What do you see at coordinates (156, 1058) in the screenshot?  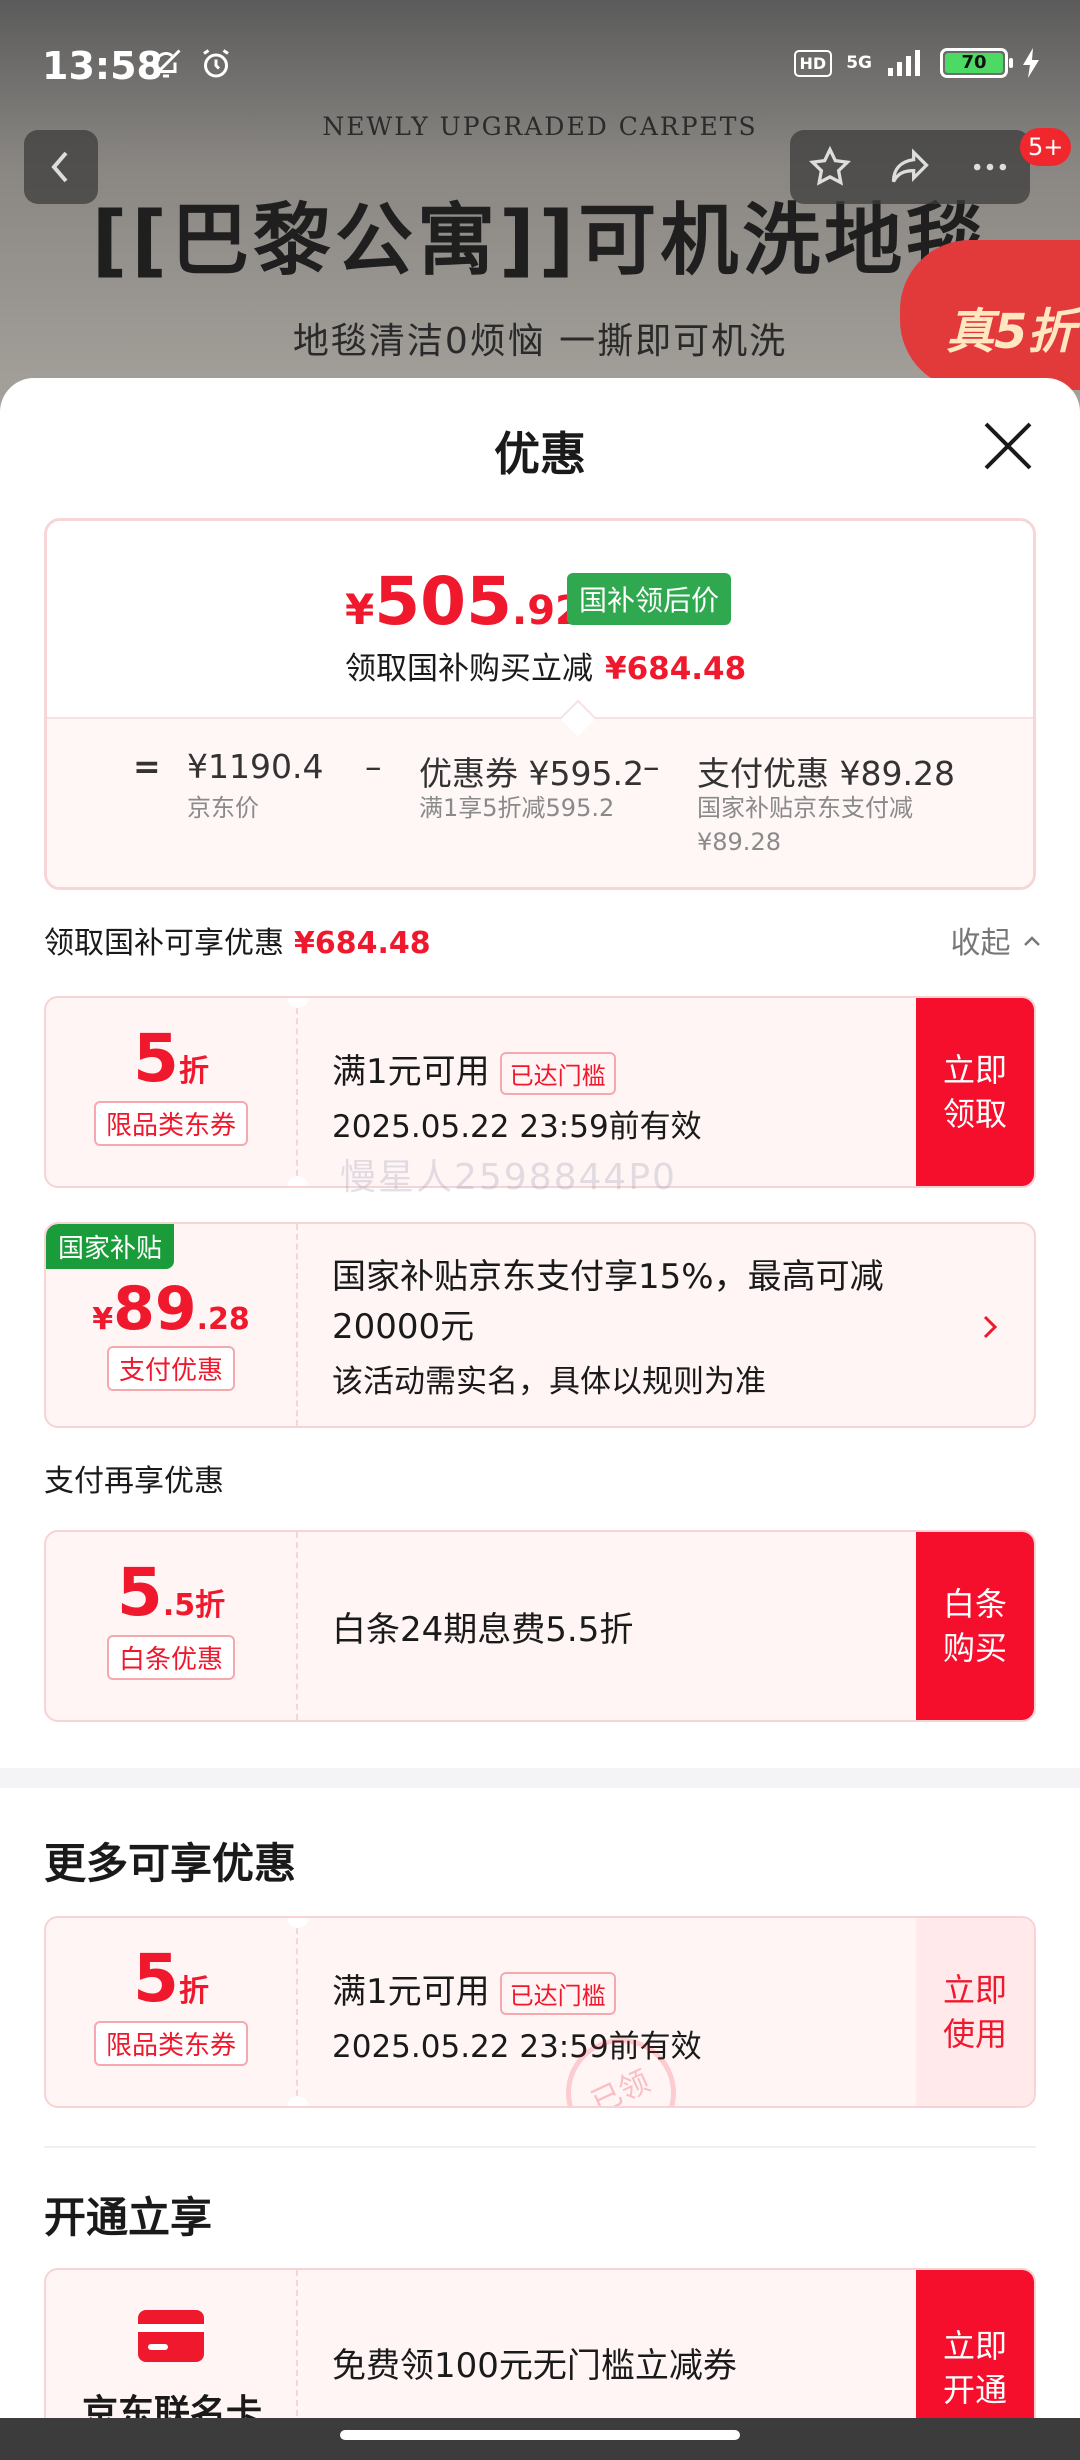 I see `coupon-discount-value: 5` at bounding box center [156, 1058].